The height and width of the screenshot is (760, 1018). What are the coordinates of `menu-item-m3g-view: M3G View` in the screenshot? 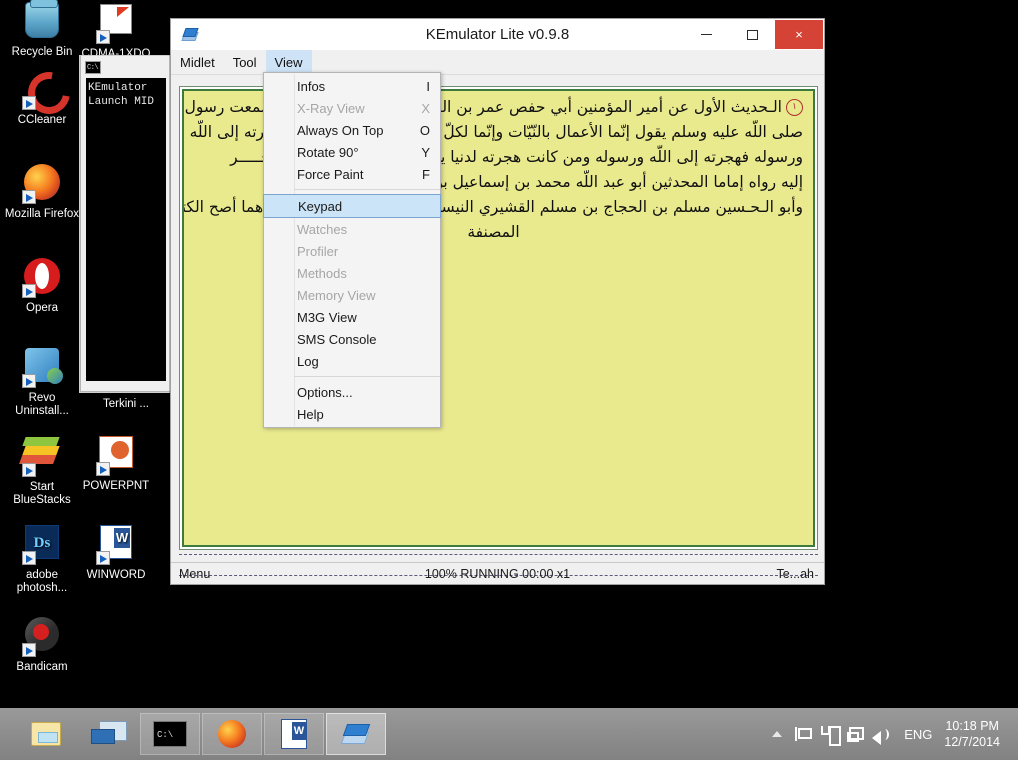 It's located at (352, 317).